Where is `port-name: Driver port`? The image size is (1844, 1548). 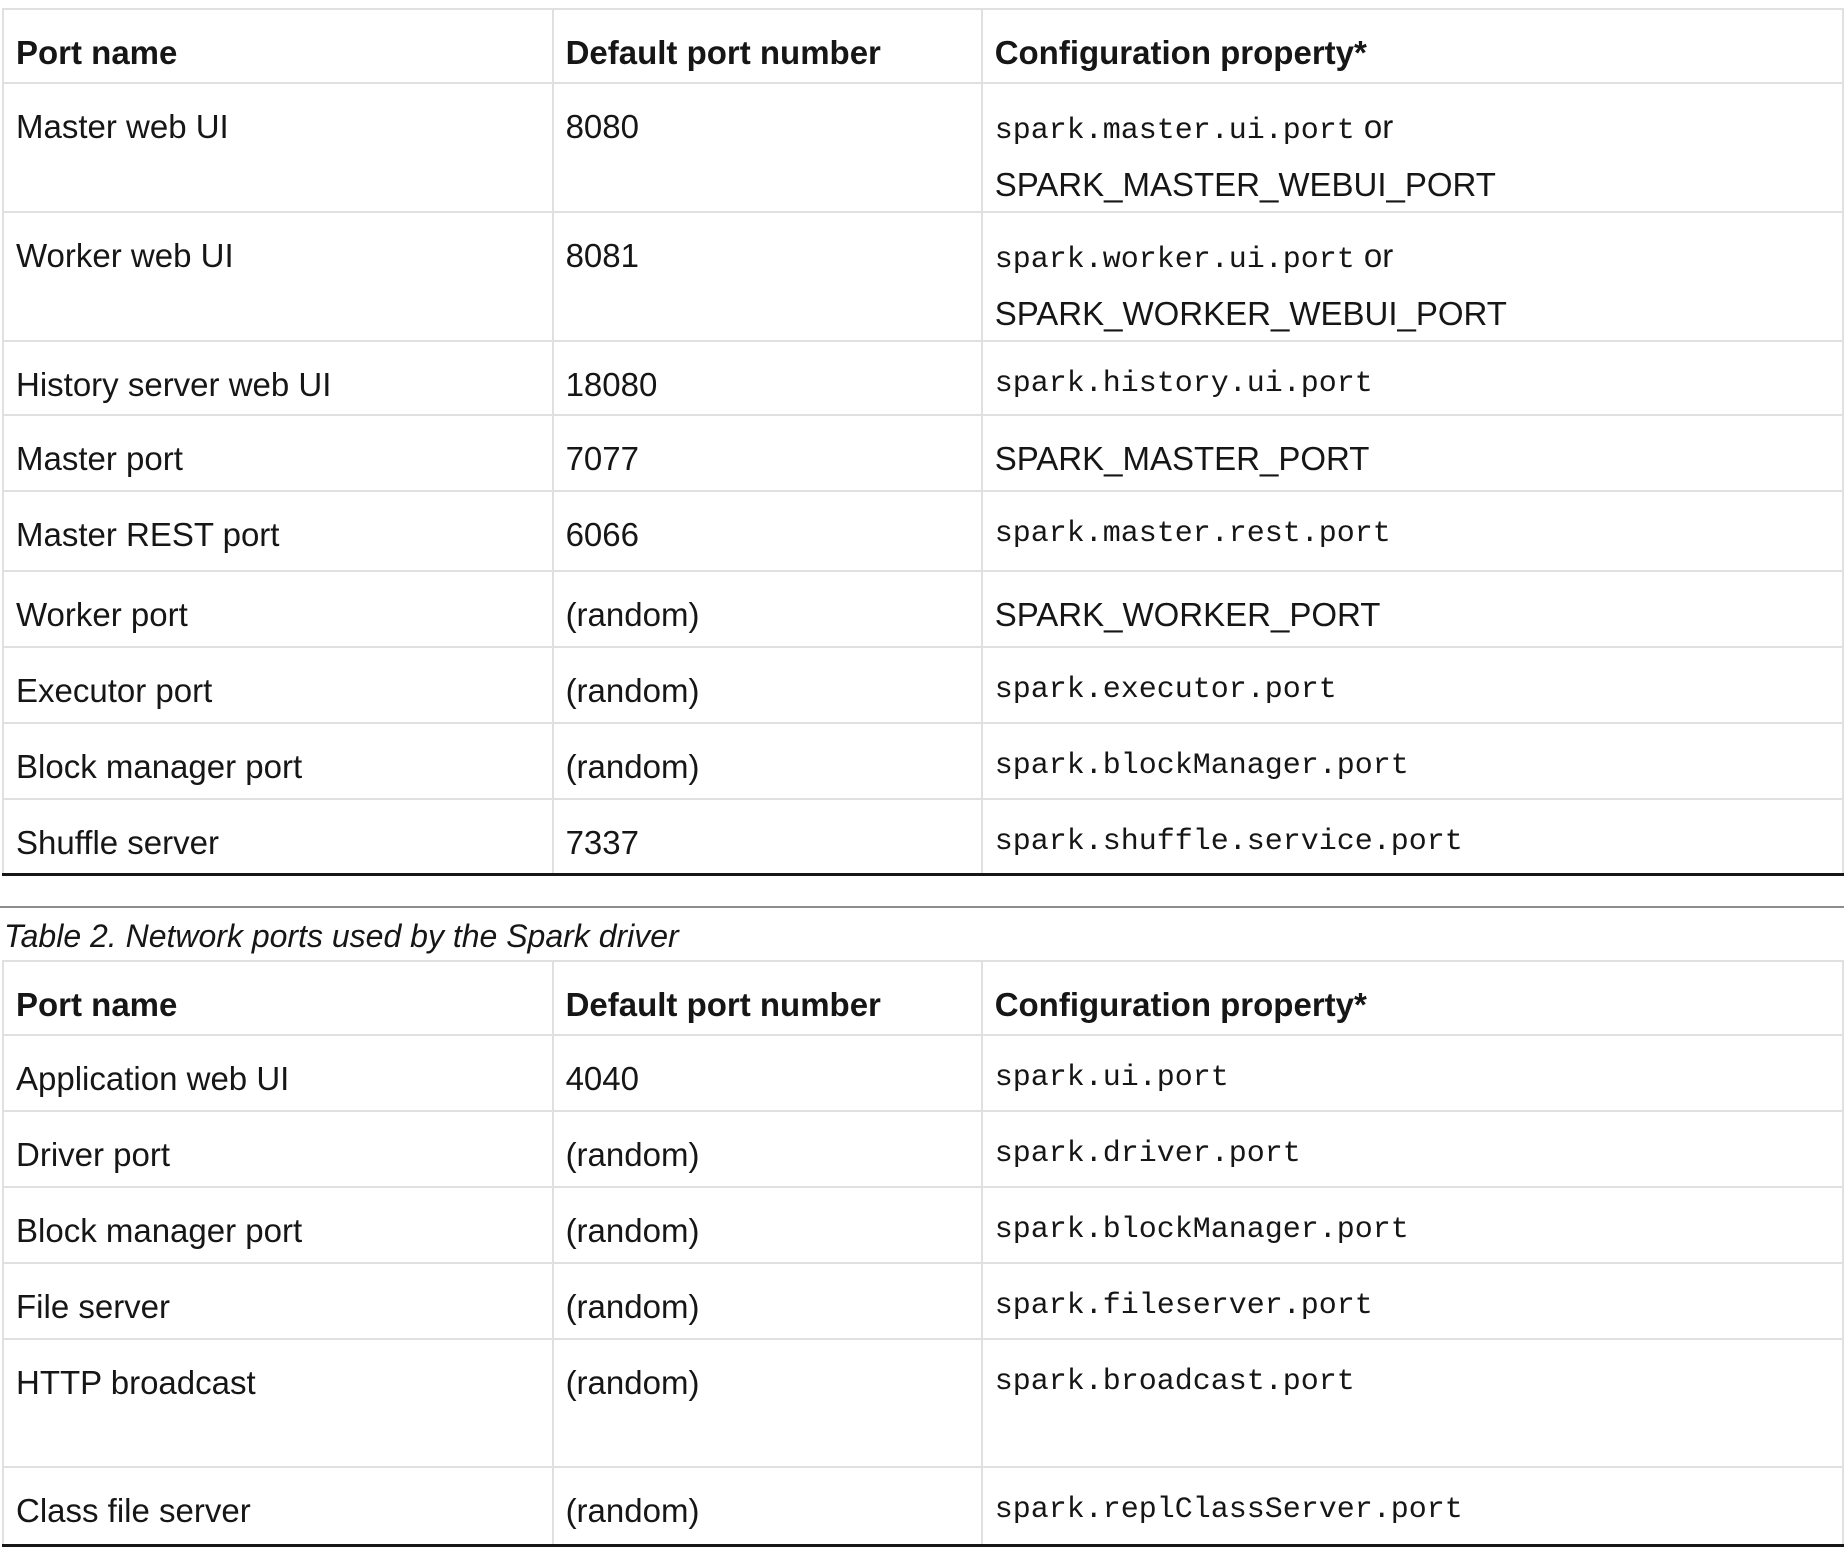
port-name: Driver port is located at coordinates (93, 1154).